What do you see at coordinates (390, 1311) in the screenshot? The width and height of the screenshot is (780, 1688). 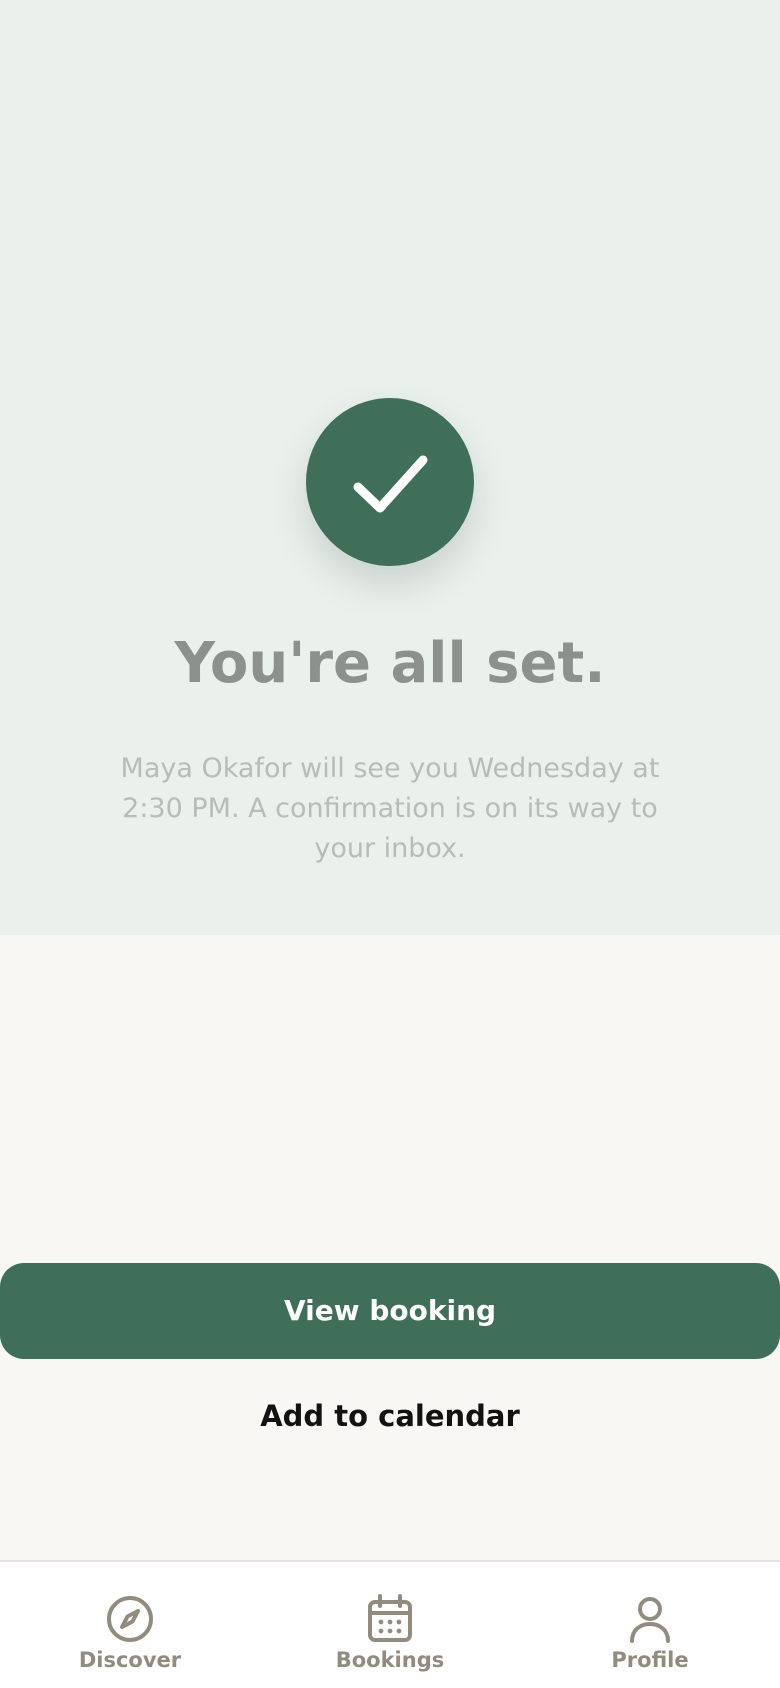 I see `view-booking-button: View booking` at bounding box center [390, 1311].